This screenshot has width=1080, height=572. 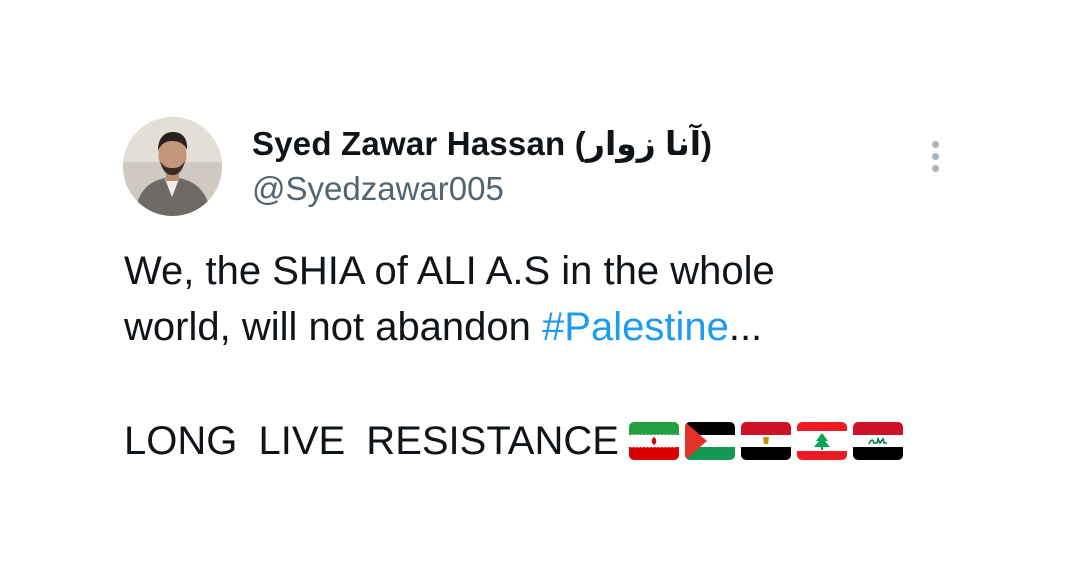 What do you see at coordinates (653, 441) in the screenshot?
I see `iran-flag-icon` at bounding box center [653, 441].